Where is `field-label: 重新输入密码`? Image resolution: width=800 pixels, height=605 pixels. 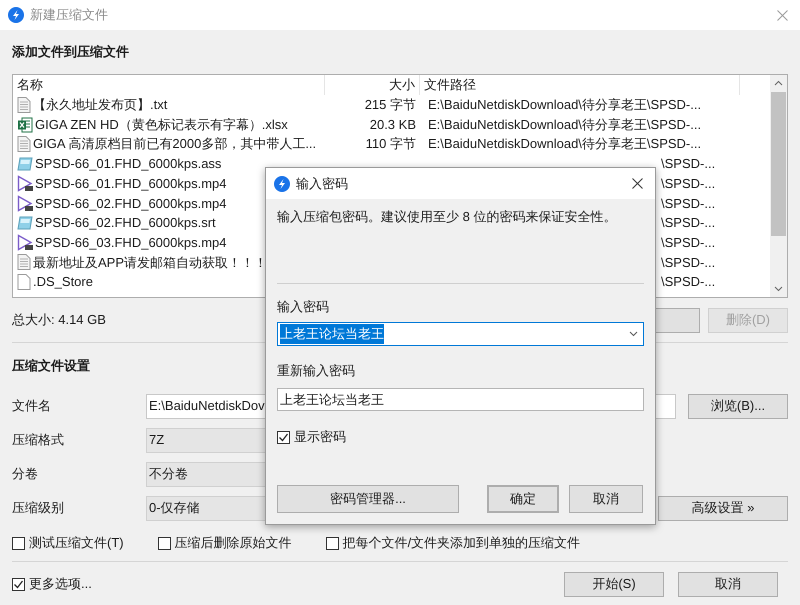
field-label: 重新输入密码 is located at coordinates (316, 371).